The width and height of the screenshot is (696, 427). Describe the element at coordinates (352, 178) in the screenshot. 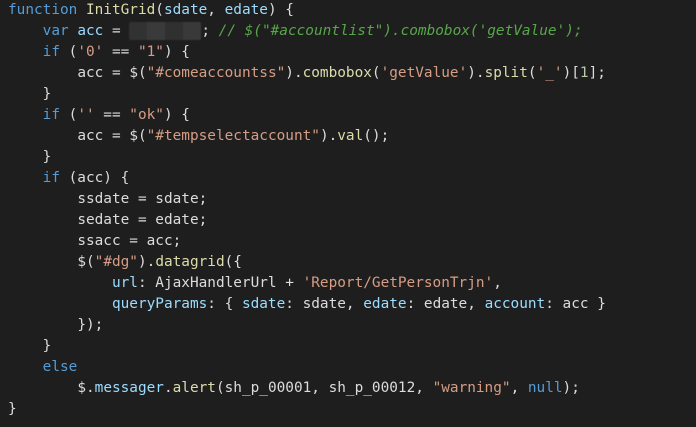

I see `code-line: if (acc) {` at that location.